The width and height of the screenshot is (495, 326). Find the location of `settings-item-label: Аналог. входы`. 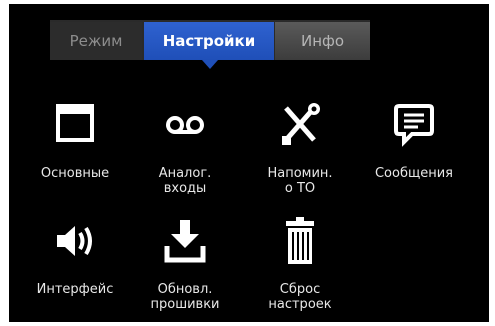

settings-item-label: Аналог. входы is located at coordinates (185, 181).